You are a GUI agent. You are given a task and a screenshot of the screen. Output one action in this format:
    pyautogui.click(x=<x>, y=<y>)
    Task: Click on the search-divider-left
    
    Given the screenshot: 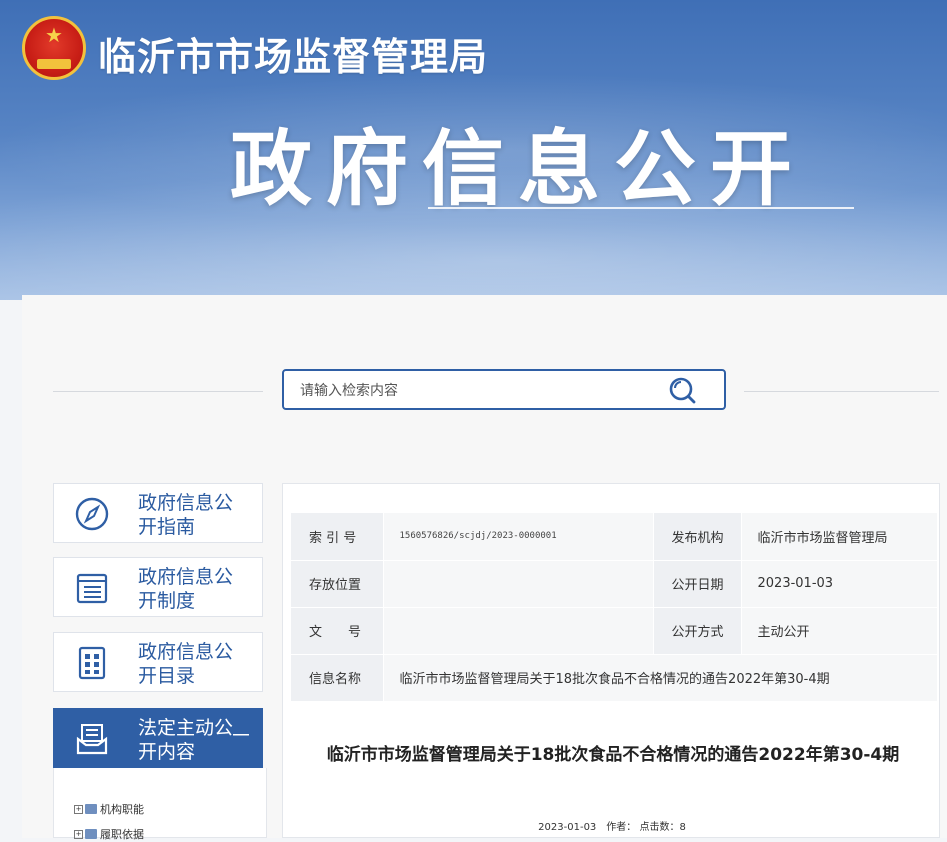 What is the action you would take?
    pyautogui.click(x=158, y=391)
    